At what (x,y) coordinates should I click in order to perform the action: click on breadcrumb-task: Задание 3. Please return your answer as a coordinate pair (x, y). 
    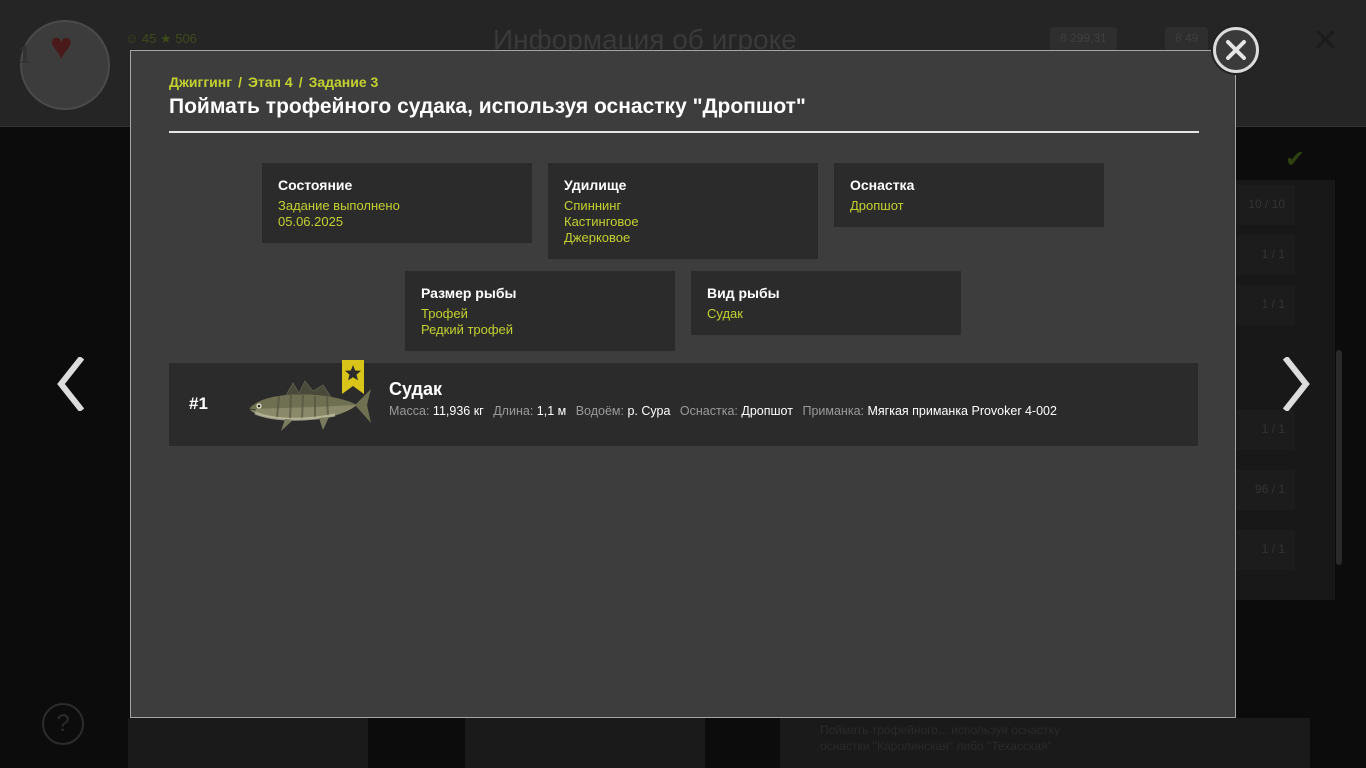
    Looking at the image, I should click on (343, 82).